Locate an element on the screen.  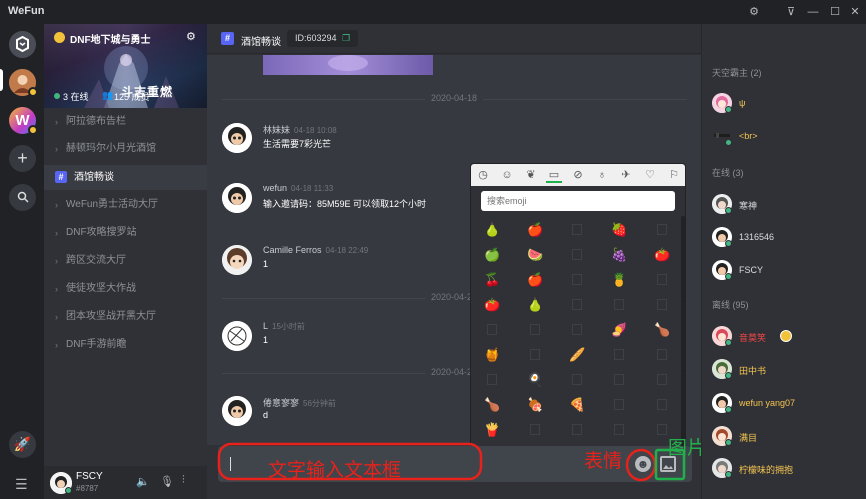
emoji-cell: 🍠 is located at coordinates (619, 330).